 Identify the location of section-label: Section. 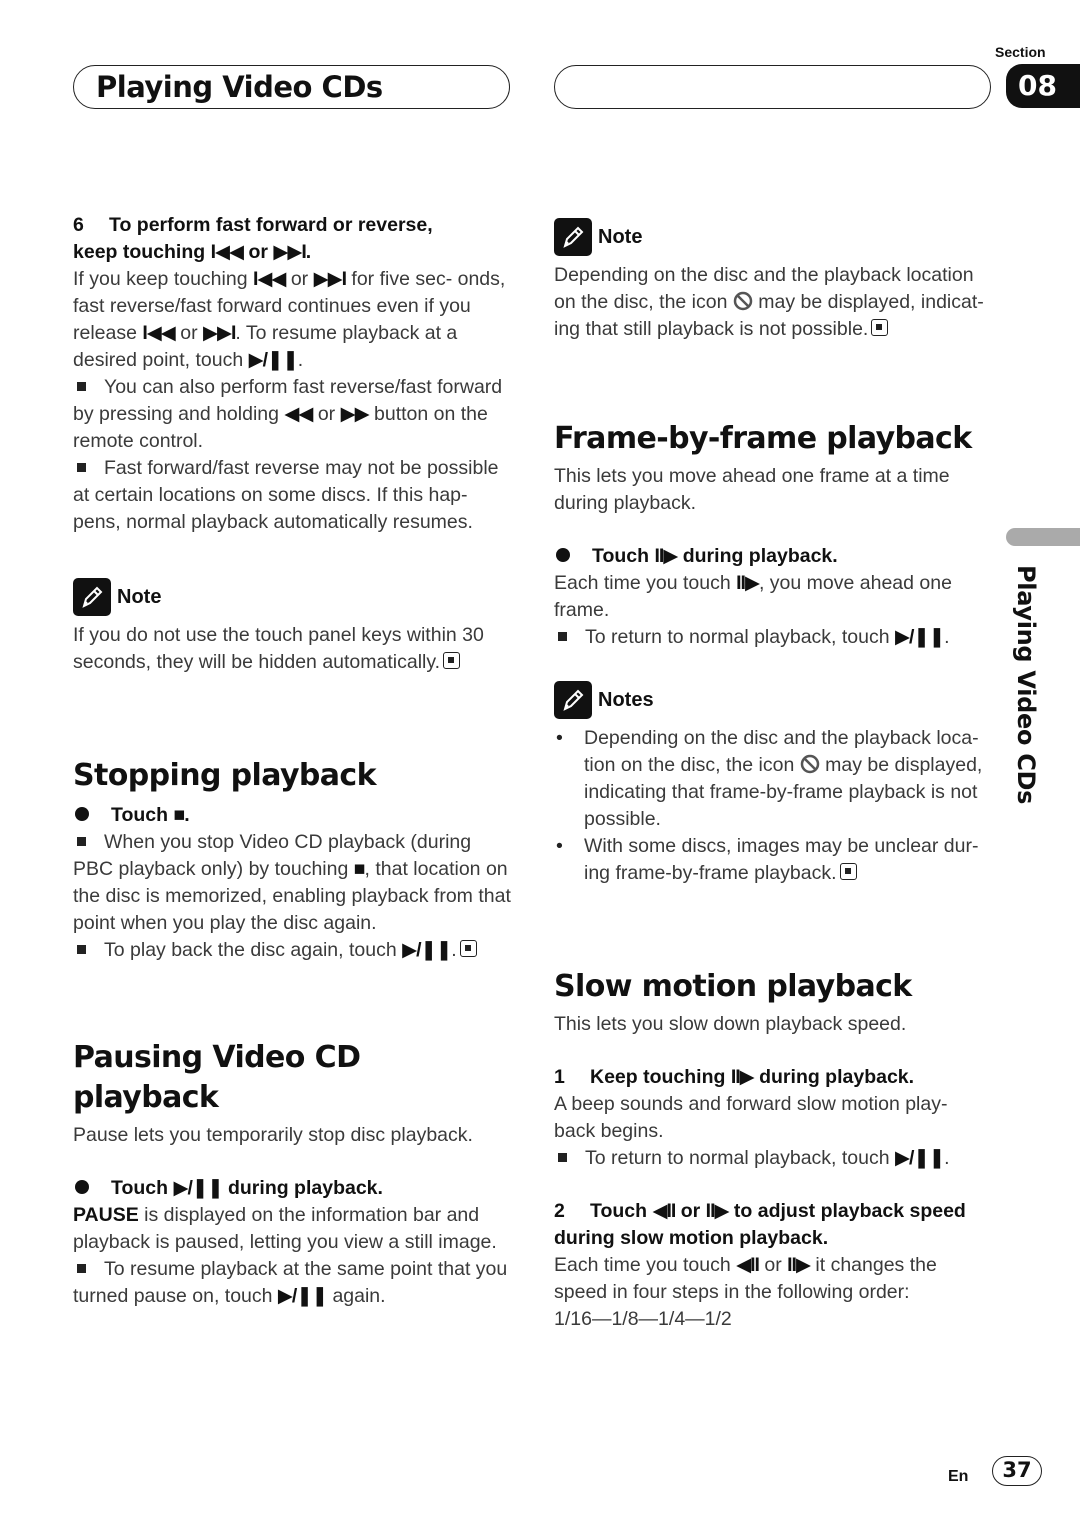
(1020, 52).